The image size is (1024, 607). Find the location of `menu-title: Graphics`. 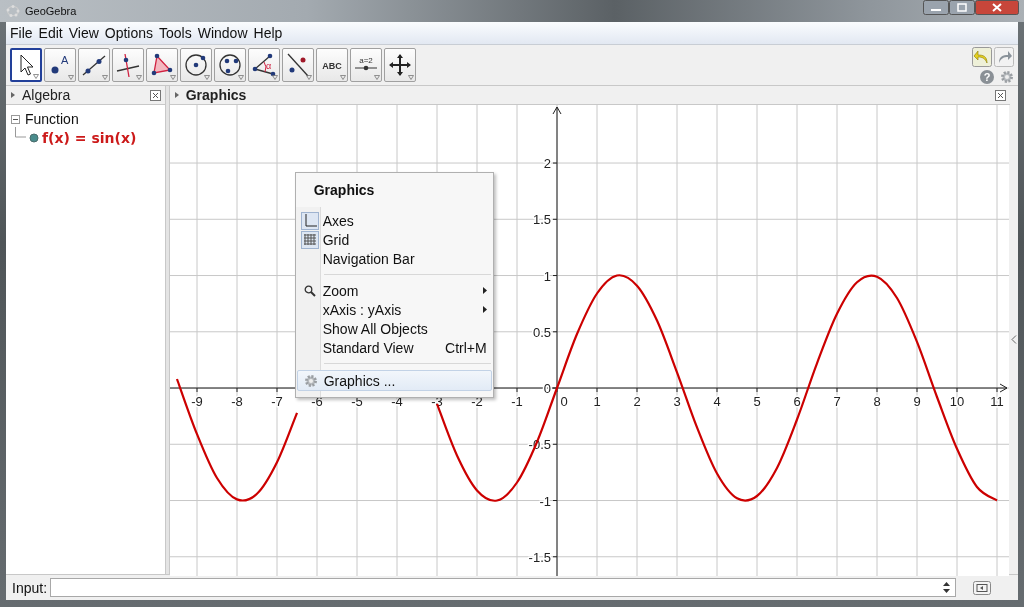

menu-title: Graphics is located at coordinates (394, 190).